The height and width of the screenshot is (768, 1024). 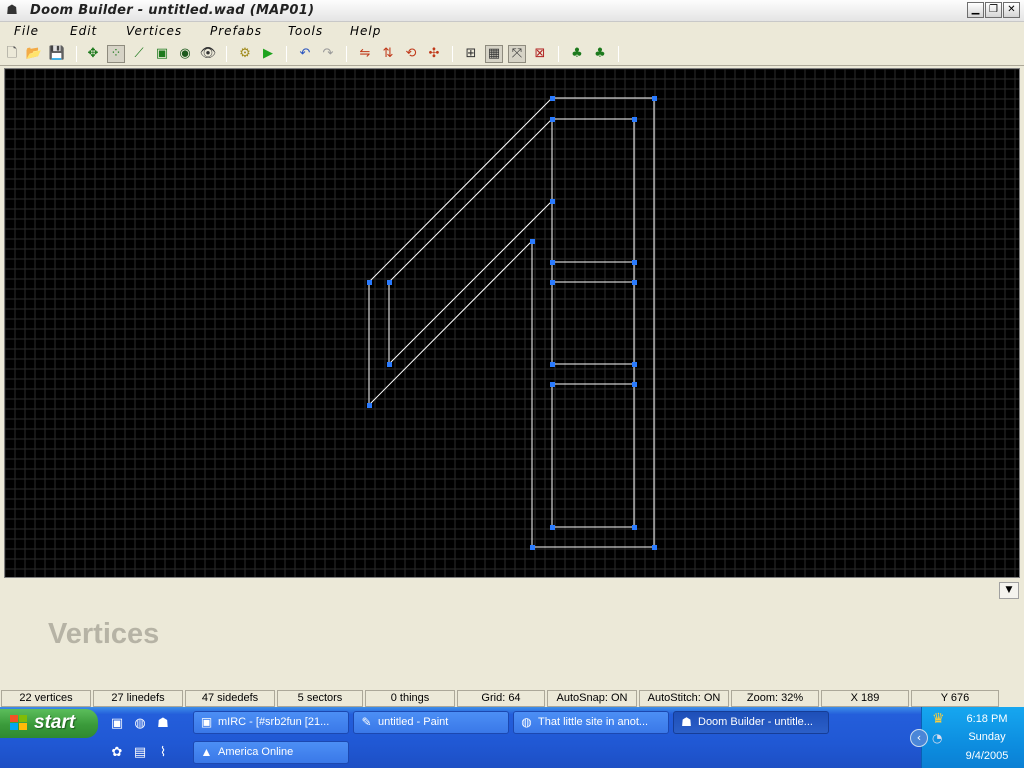 I want to click on stitch-icon: ⤧, so click(x=517, y=54).